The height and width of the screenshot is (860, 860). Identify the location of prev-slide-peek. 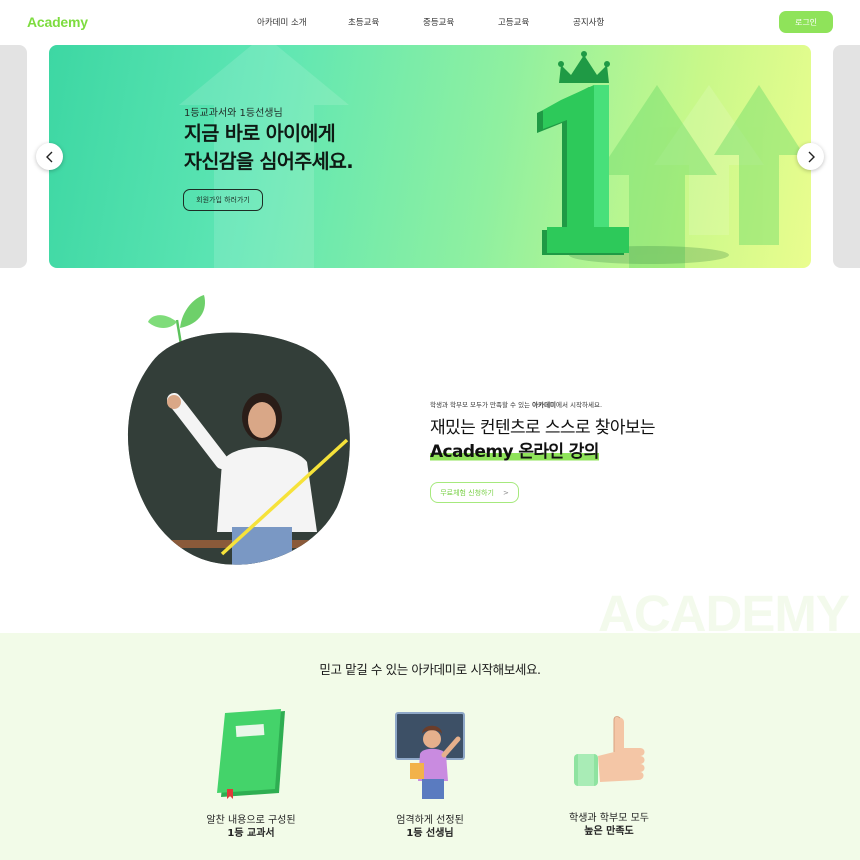
(13, 156).